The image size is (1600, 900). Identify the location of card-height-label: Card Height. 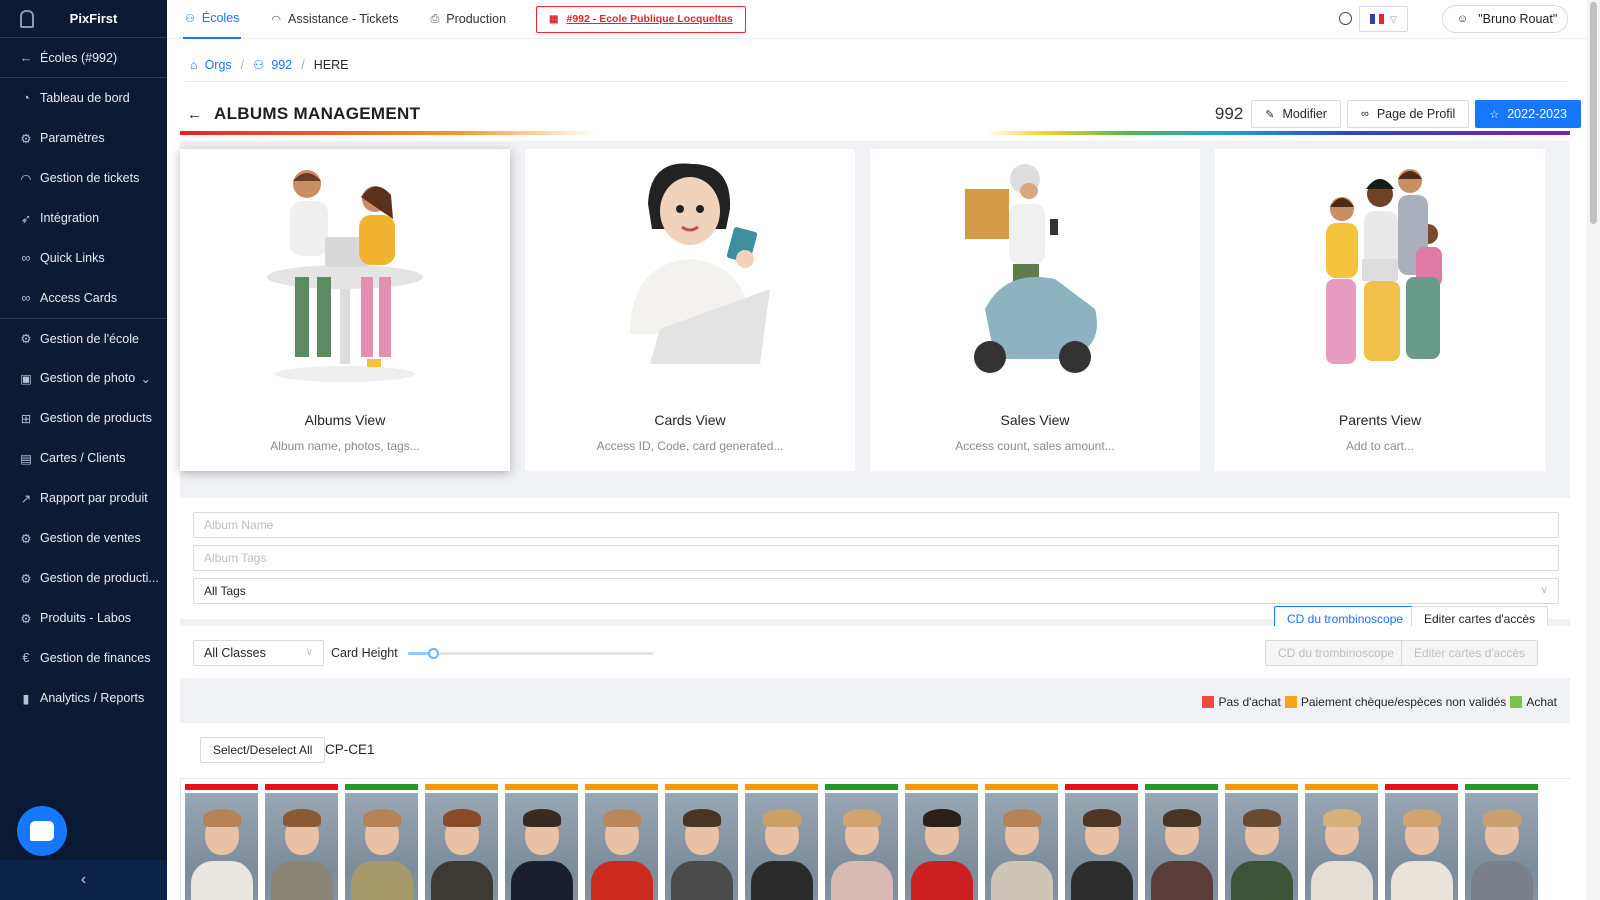
(364, 653).